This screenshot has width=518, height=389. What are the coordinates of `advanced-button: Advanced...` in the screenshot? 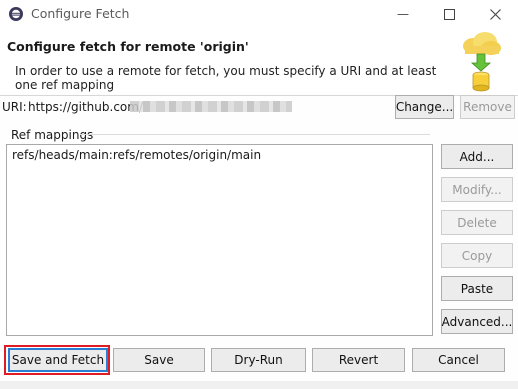 It's located at (477, 321).